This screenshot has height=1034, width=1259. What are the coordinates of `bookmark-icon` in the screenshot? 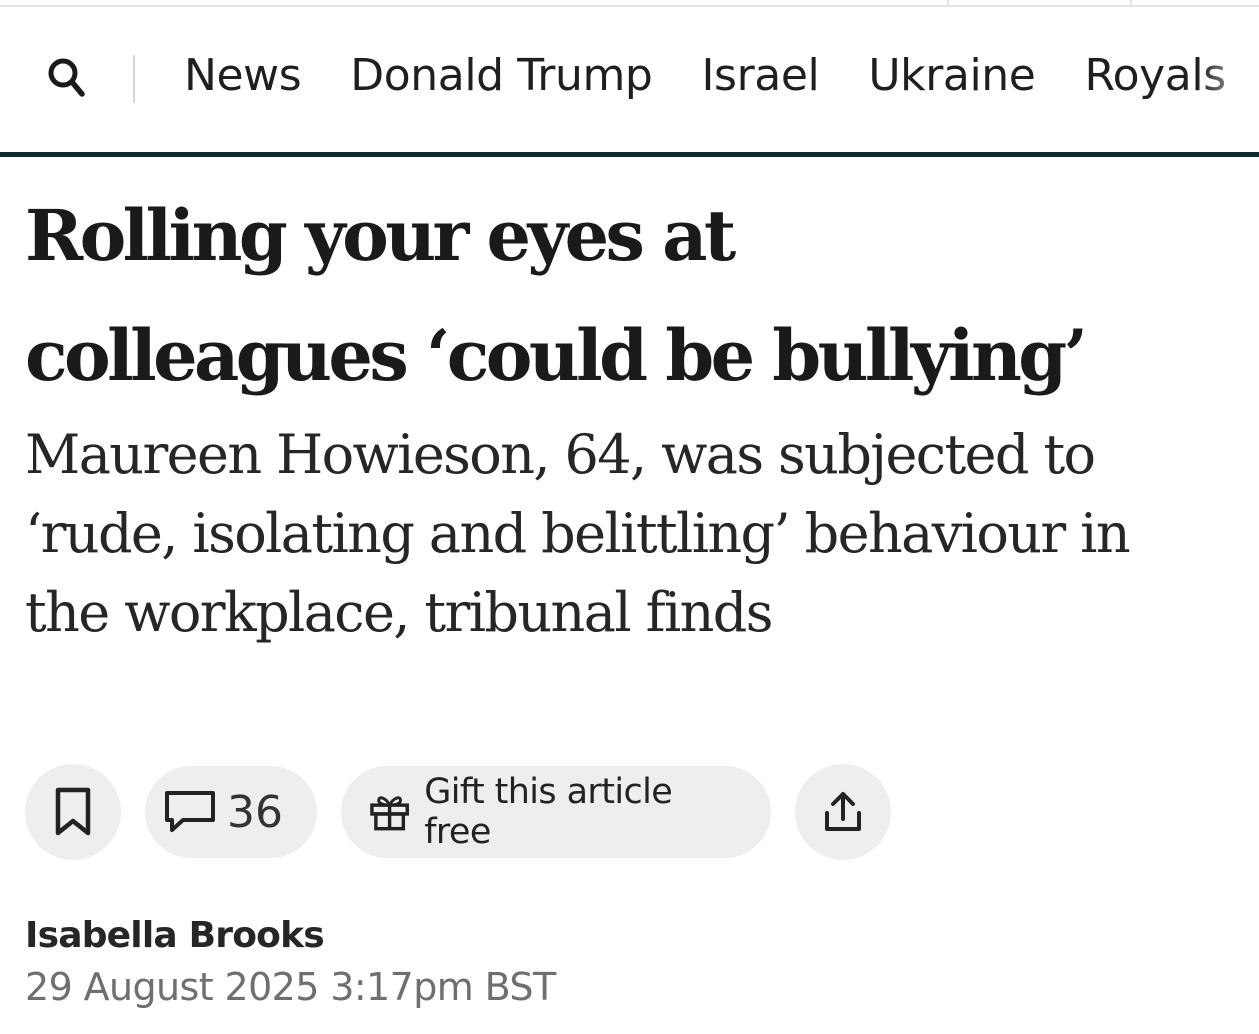 It's located at (73, 811).